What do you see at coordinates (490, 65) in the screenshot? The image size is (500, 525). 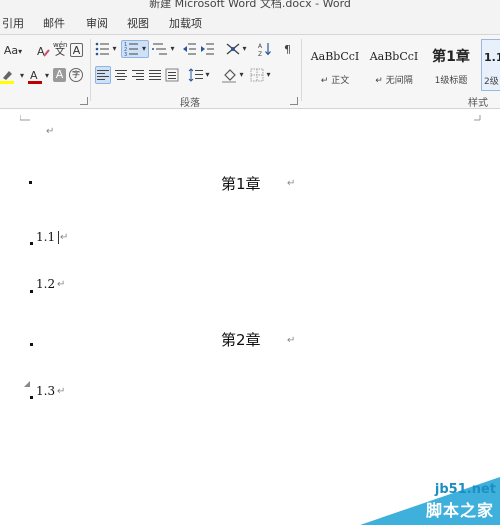 I see `style-heading-2: 1.1 2级` at bounding box center [490, 65].